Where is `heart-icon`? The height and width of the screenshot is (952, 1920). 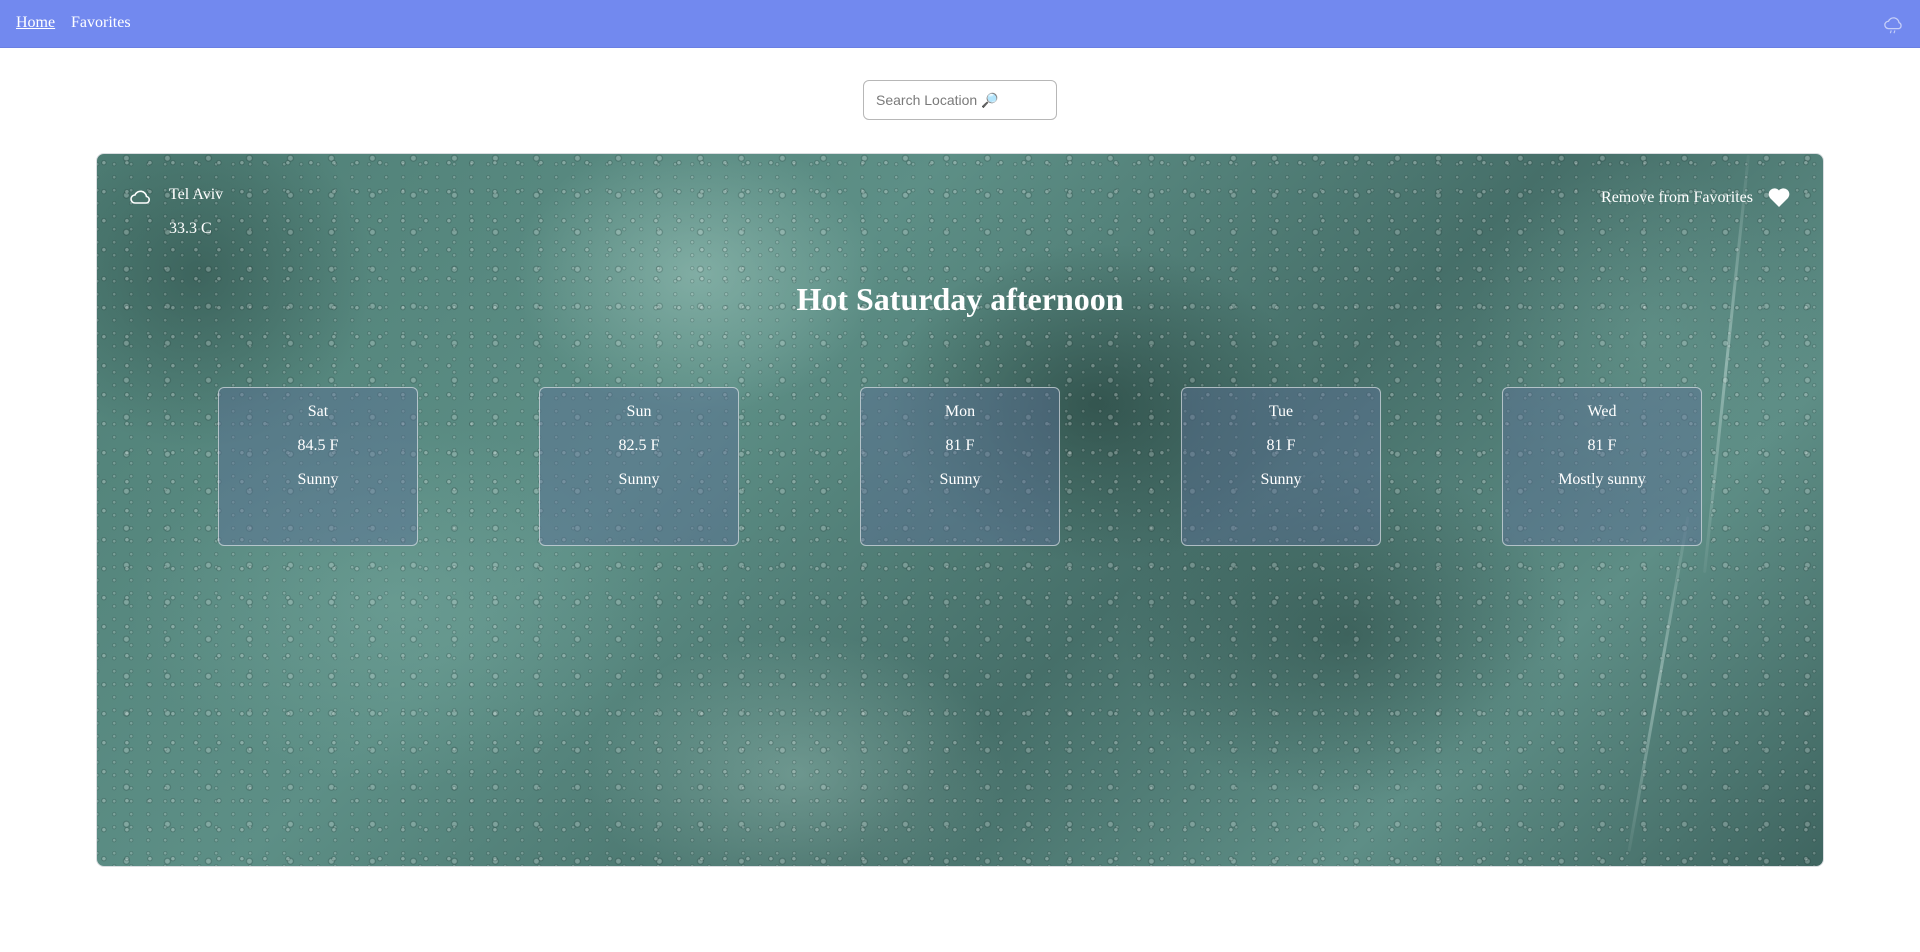 heart-icon is located at coordinates (1779, 197).